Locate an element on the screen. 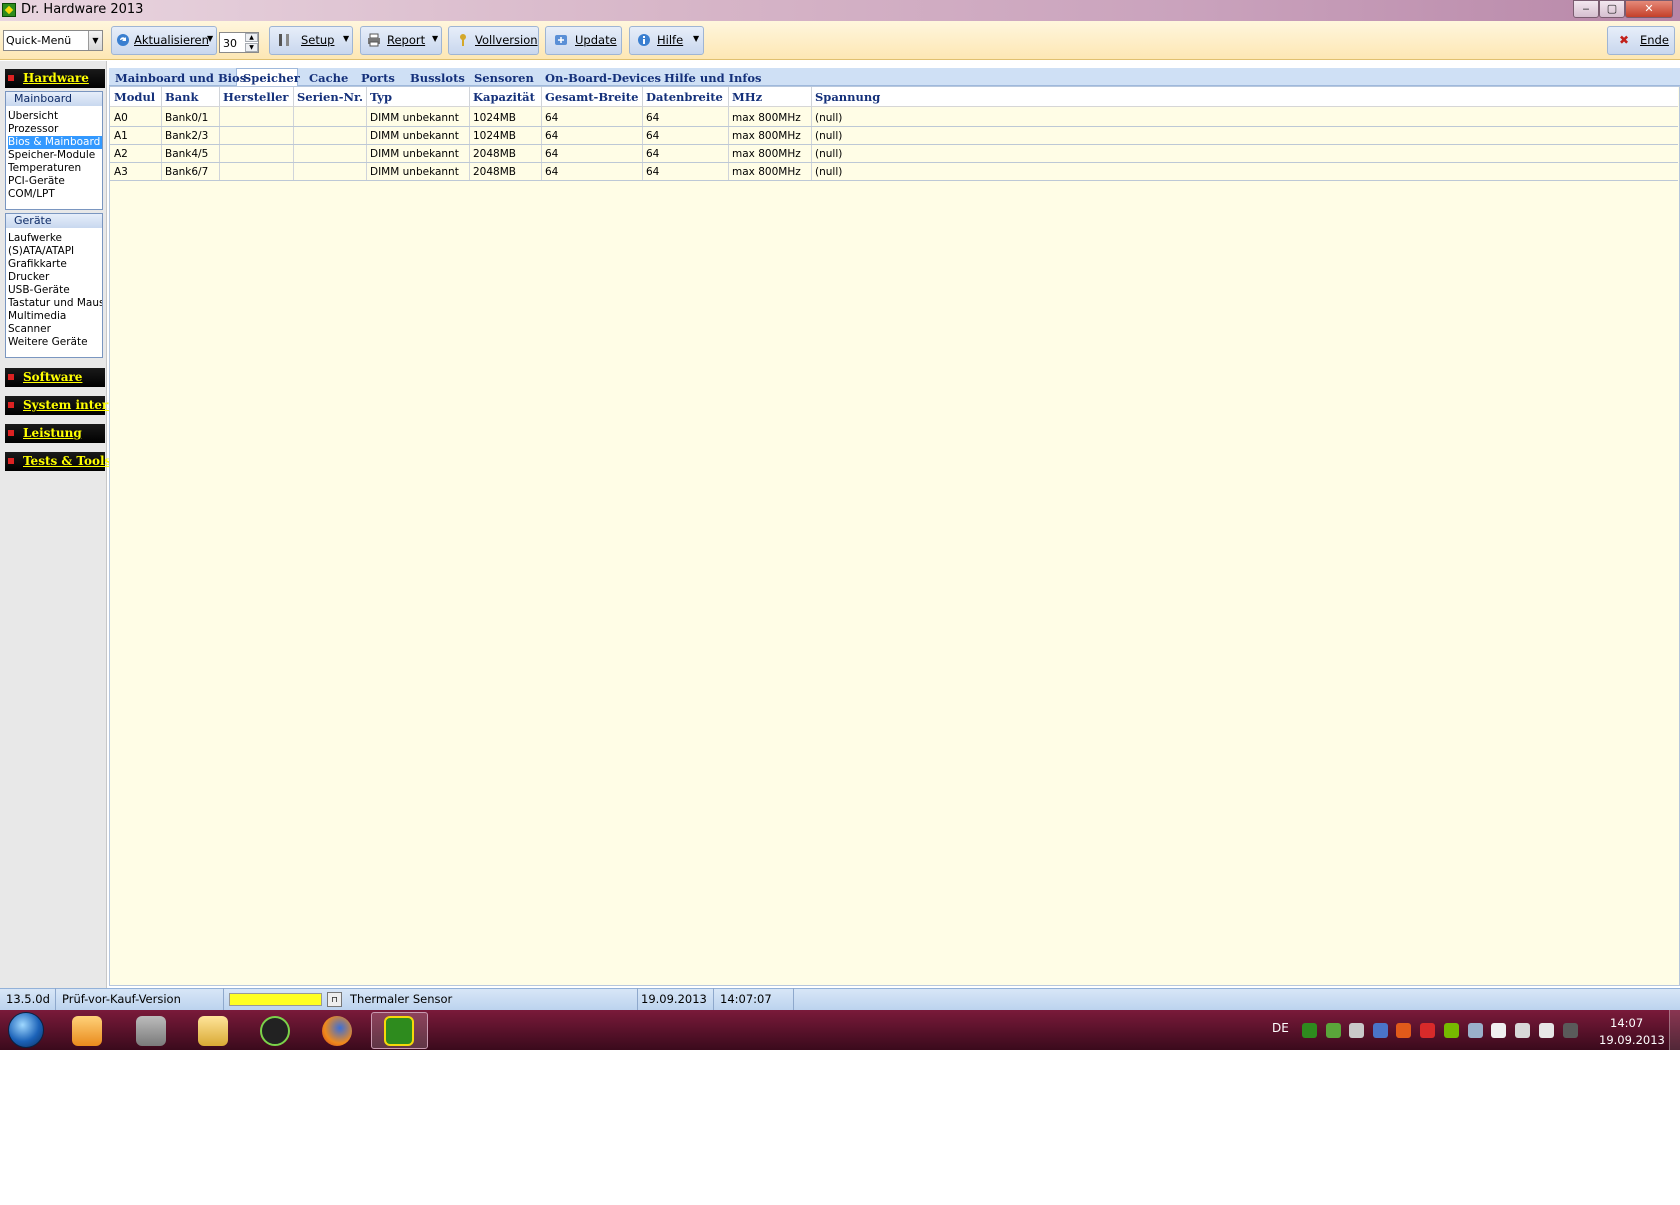  tray-nvidia-icon is located at coordinates (1451, 1030).